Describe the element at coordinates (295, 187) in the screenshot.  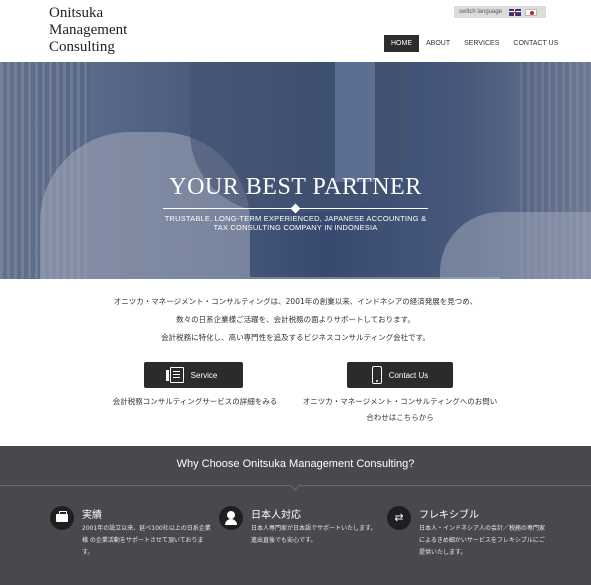
I see `hero-title: YOUR BEST PARTNER` at that location.